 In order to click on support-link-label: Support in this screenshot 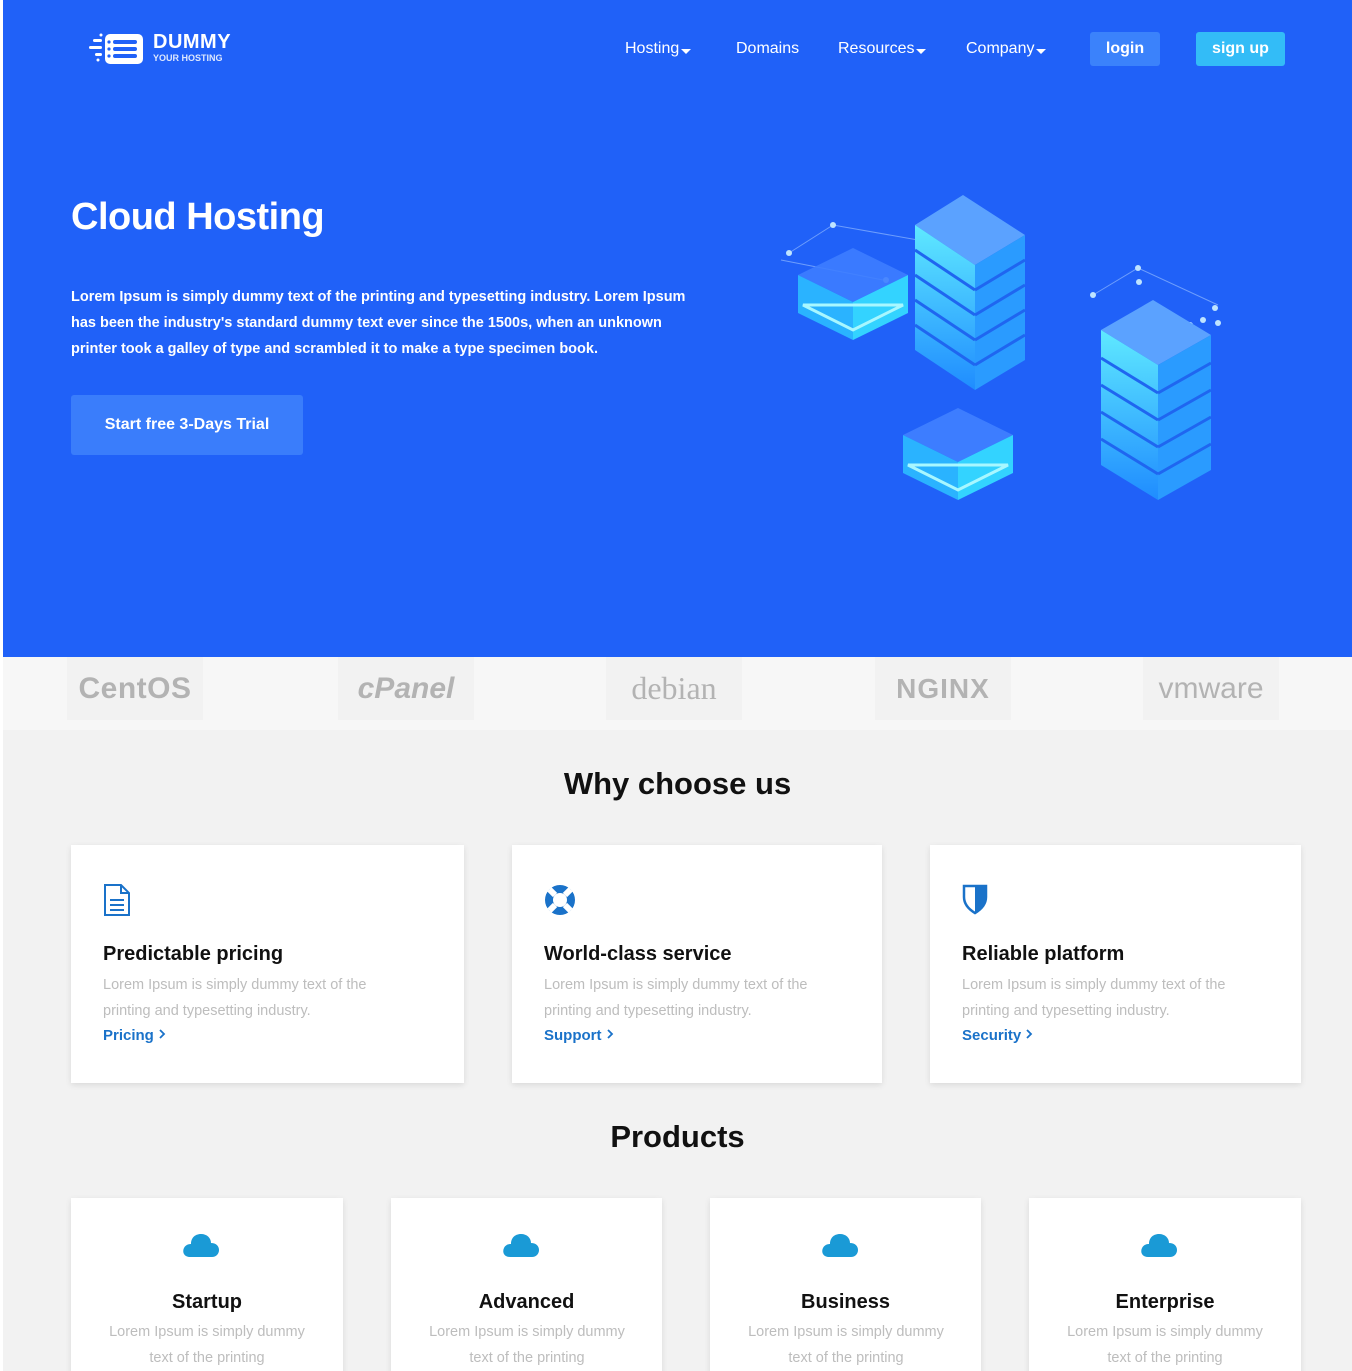, I will do `click(573, 1035)`.